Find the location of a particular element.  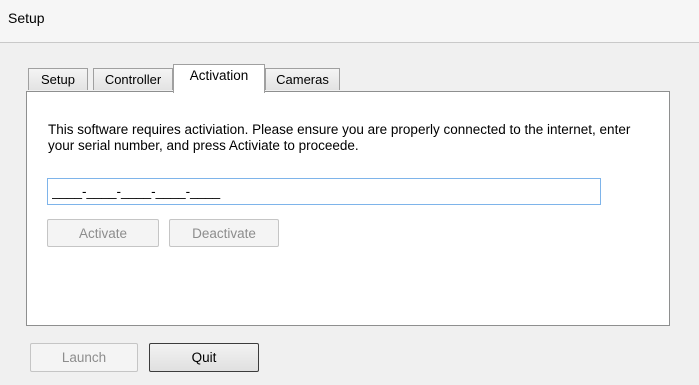

deactivate-button: Deactivate is located at coordinates (224, 233).